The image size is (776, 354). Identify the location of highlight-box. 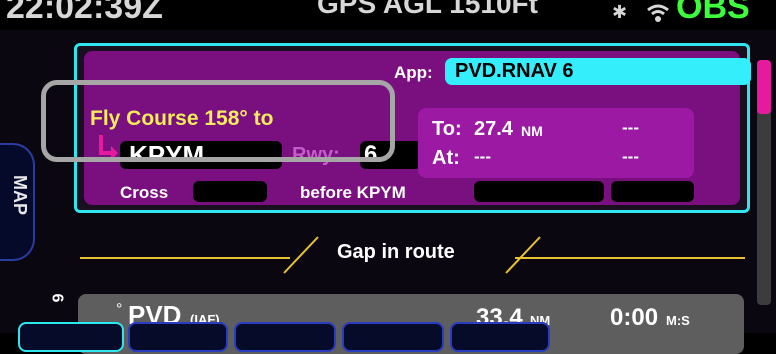
(218, 121).